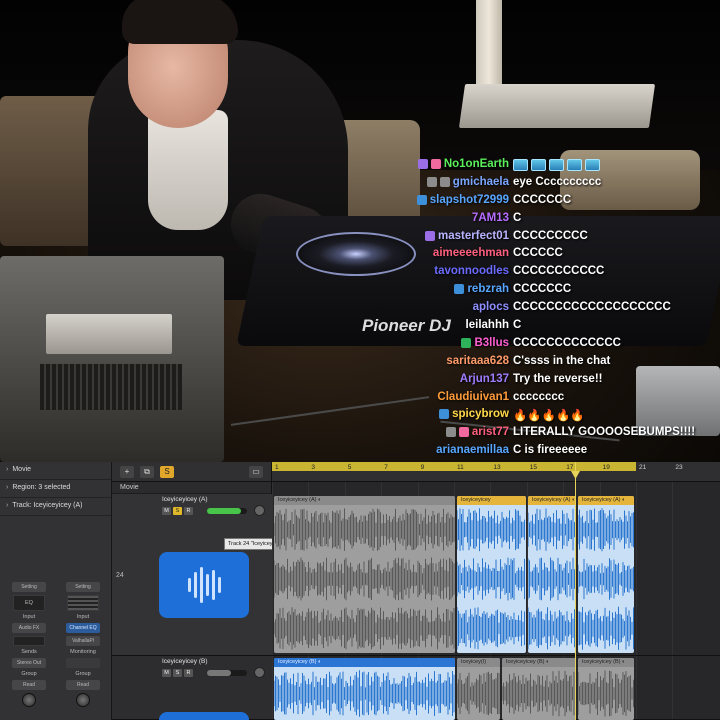 This screenshot has width=720, height=720. Describe the element at coordinates (530, 452) in the screenshot. I see `chat-message: arianaemillaa C is fireeeeee` at that location.